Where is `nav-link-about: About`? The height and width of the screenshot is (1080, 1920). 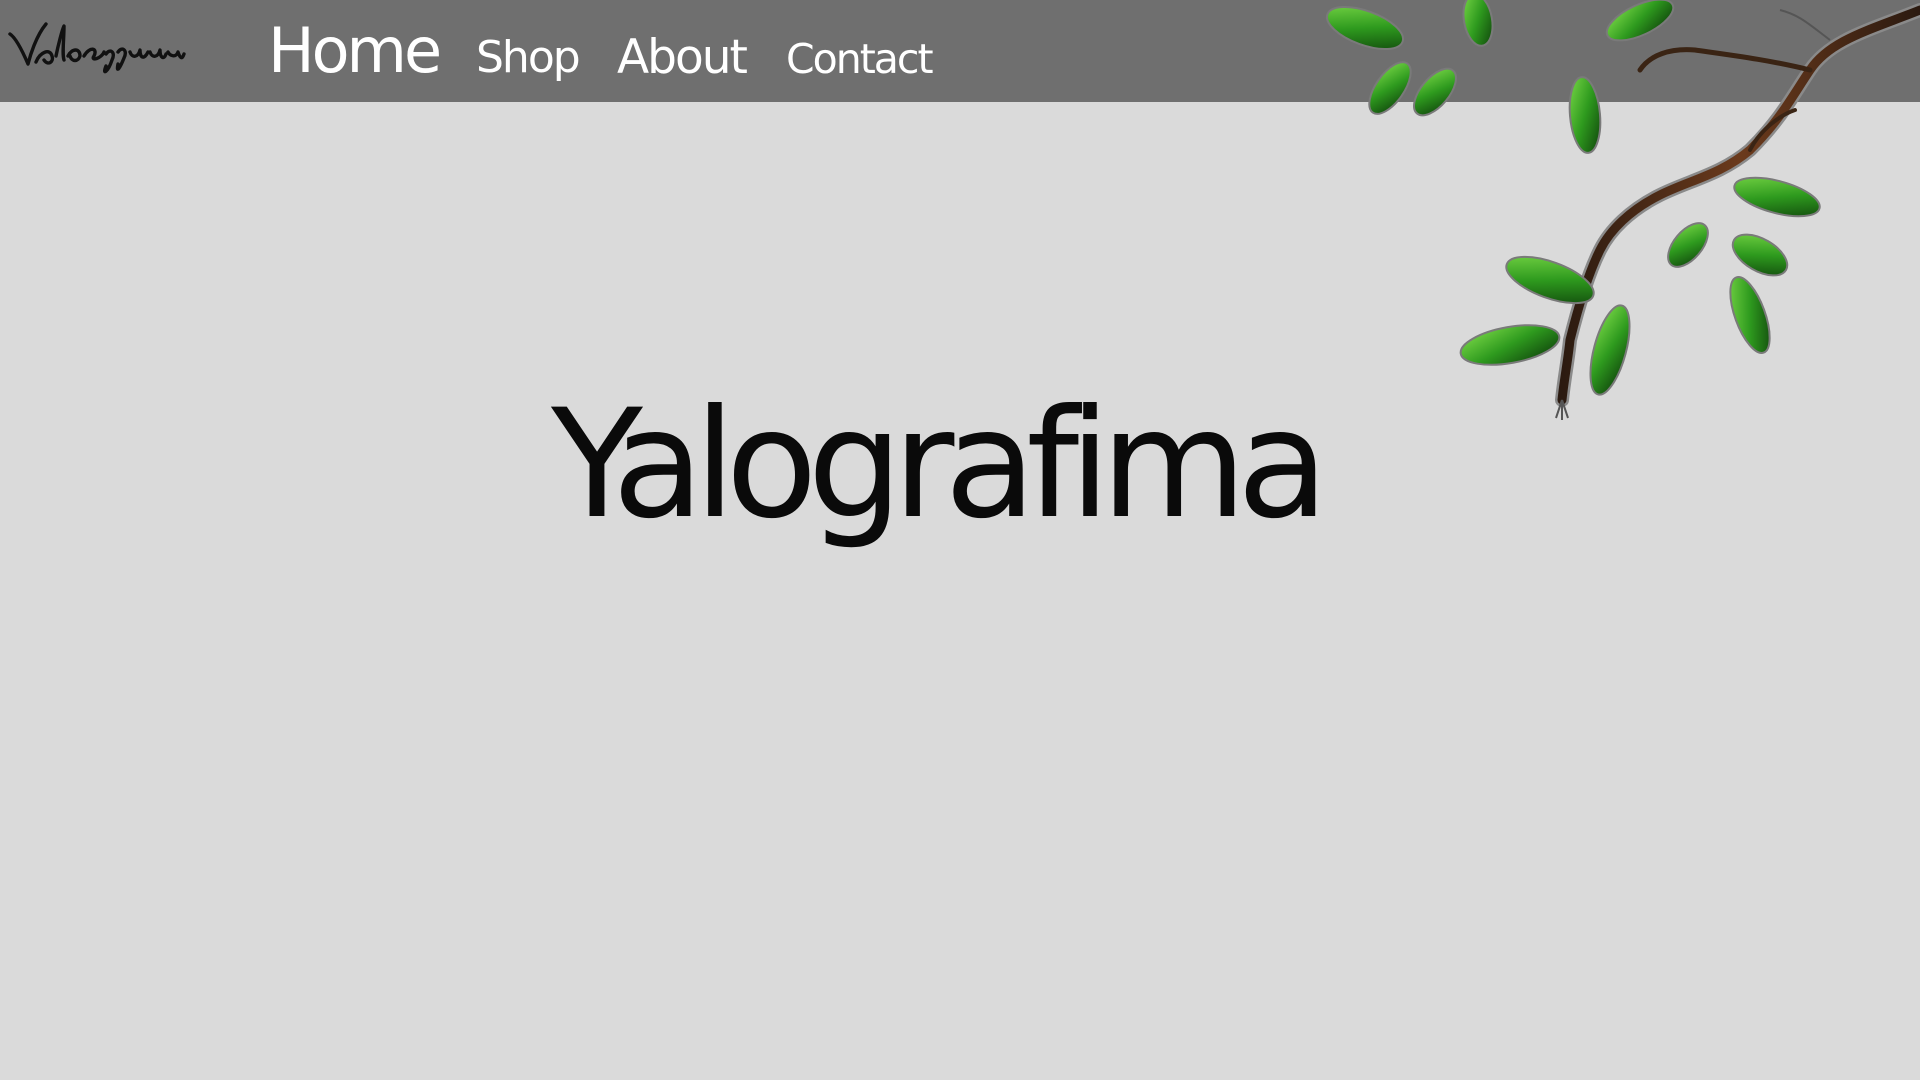
nav-link-about: About is located at coordinates (682, 57).